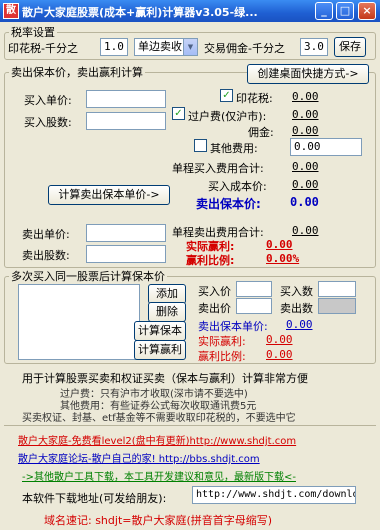 This screenshot has width=380, height=530. Describe the element at coordinates (296, 291) in the screenshot. I see `multi-buy-qty-label: 买入数` at that location.